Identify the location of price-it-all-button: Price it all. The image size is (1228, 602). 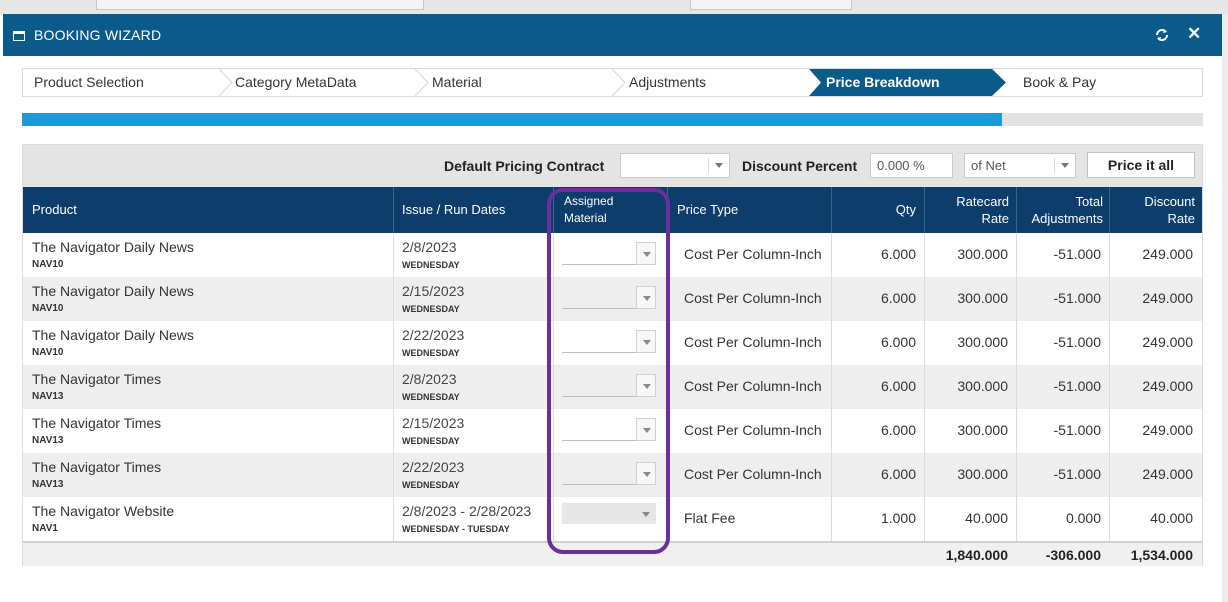
(1141, 165).